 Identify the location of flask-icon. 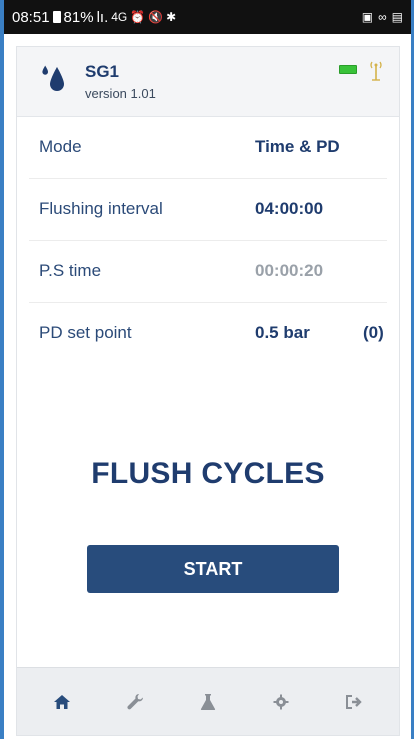
(208, 701).